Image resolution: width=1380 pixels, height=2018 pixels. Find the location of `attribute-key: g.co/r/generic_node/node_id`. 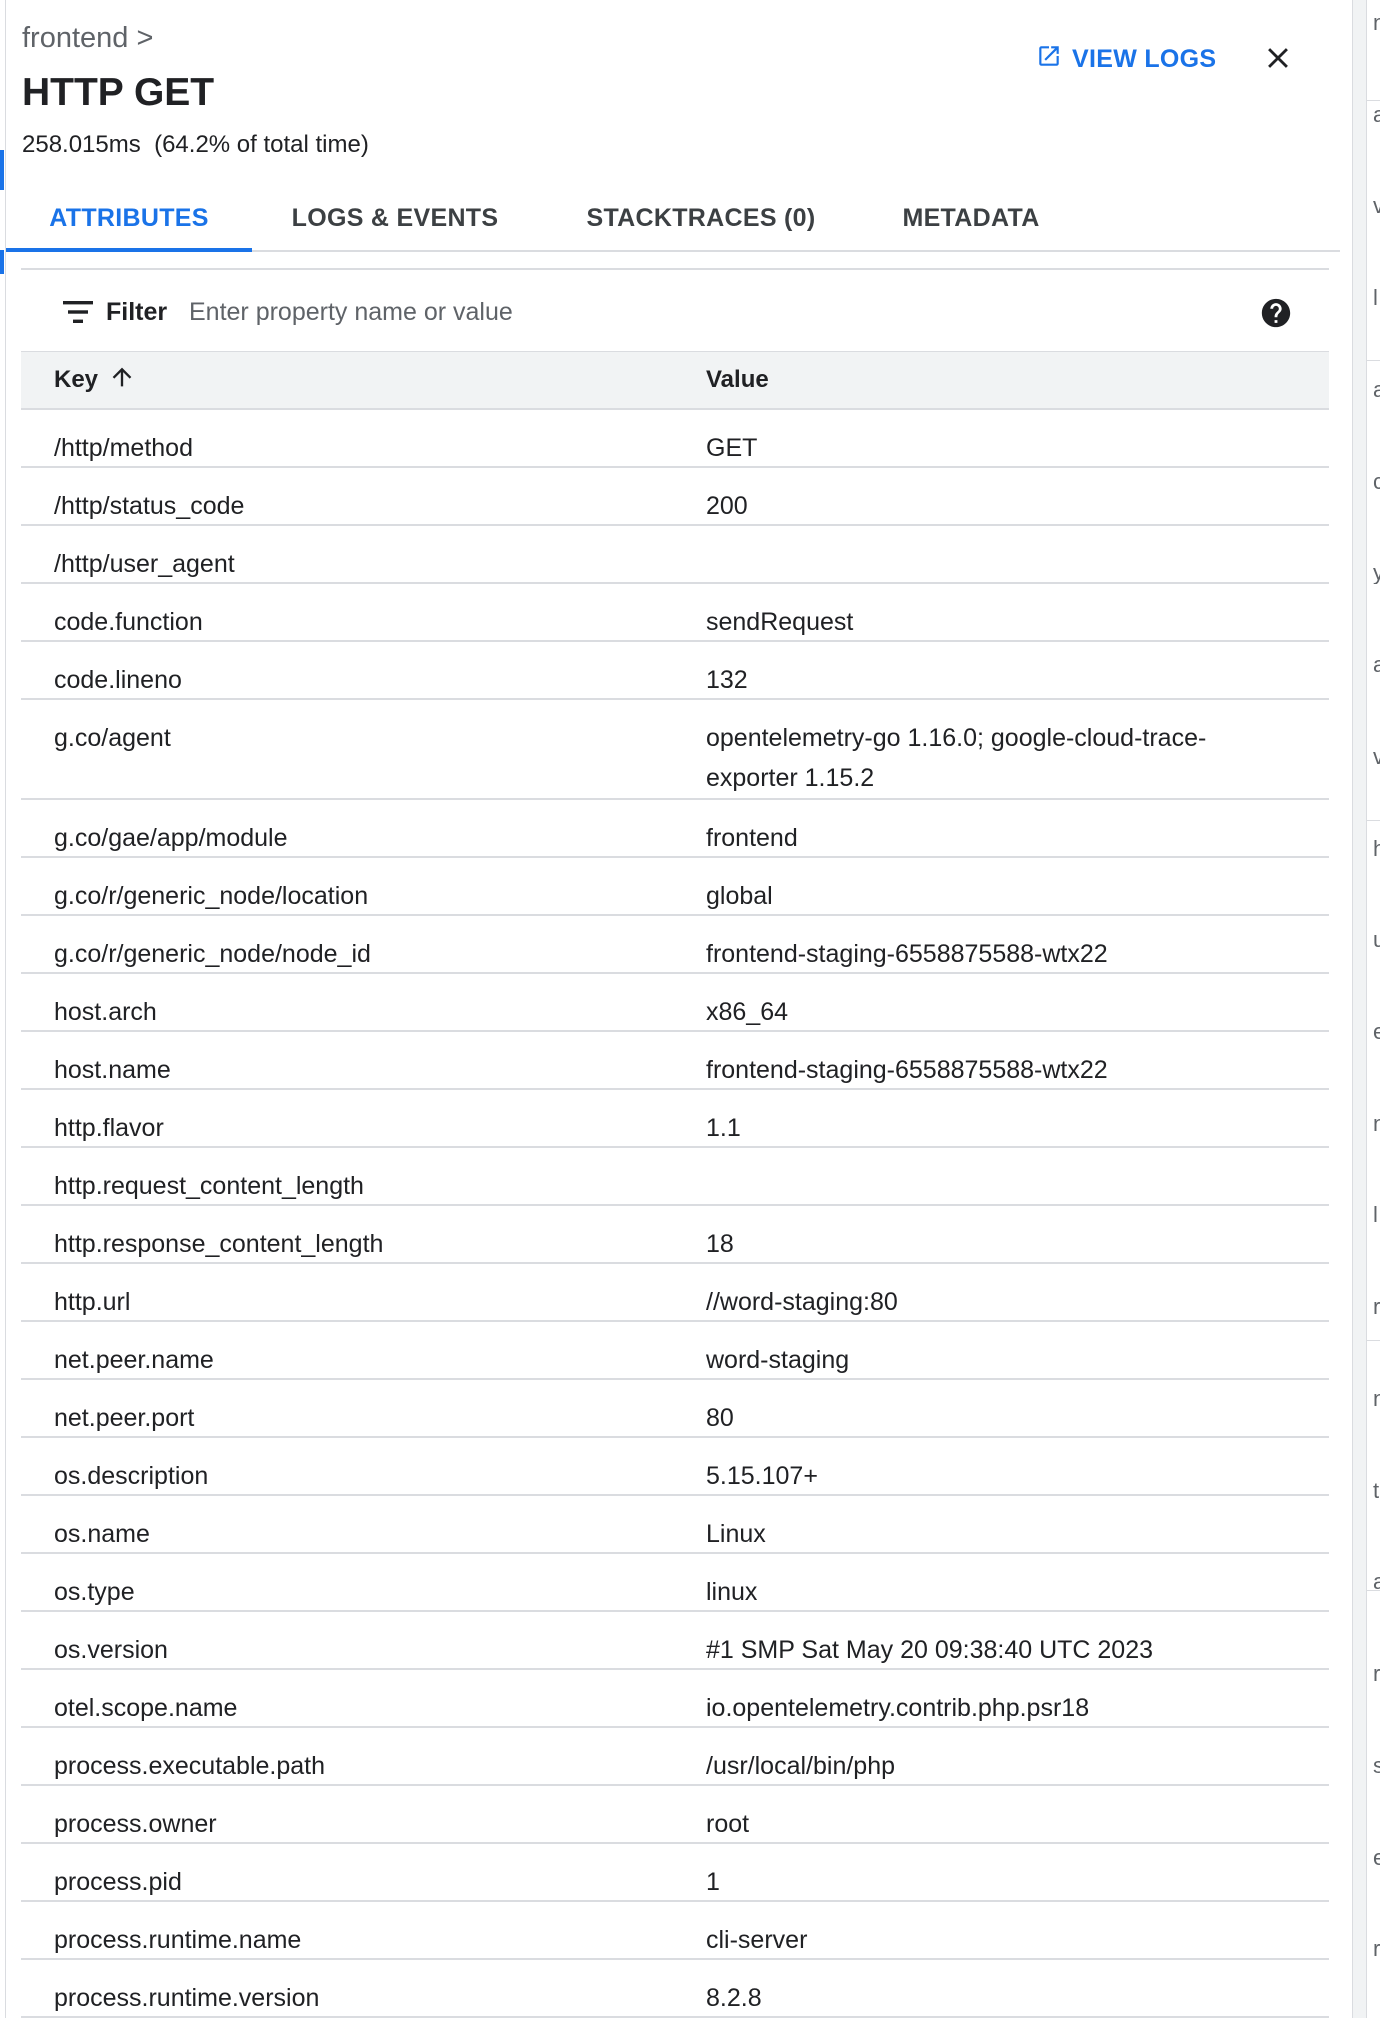

attribute-key: g.co/r/generic_node/node_id is located at coordinates (212, 954).